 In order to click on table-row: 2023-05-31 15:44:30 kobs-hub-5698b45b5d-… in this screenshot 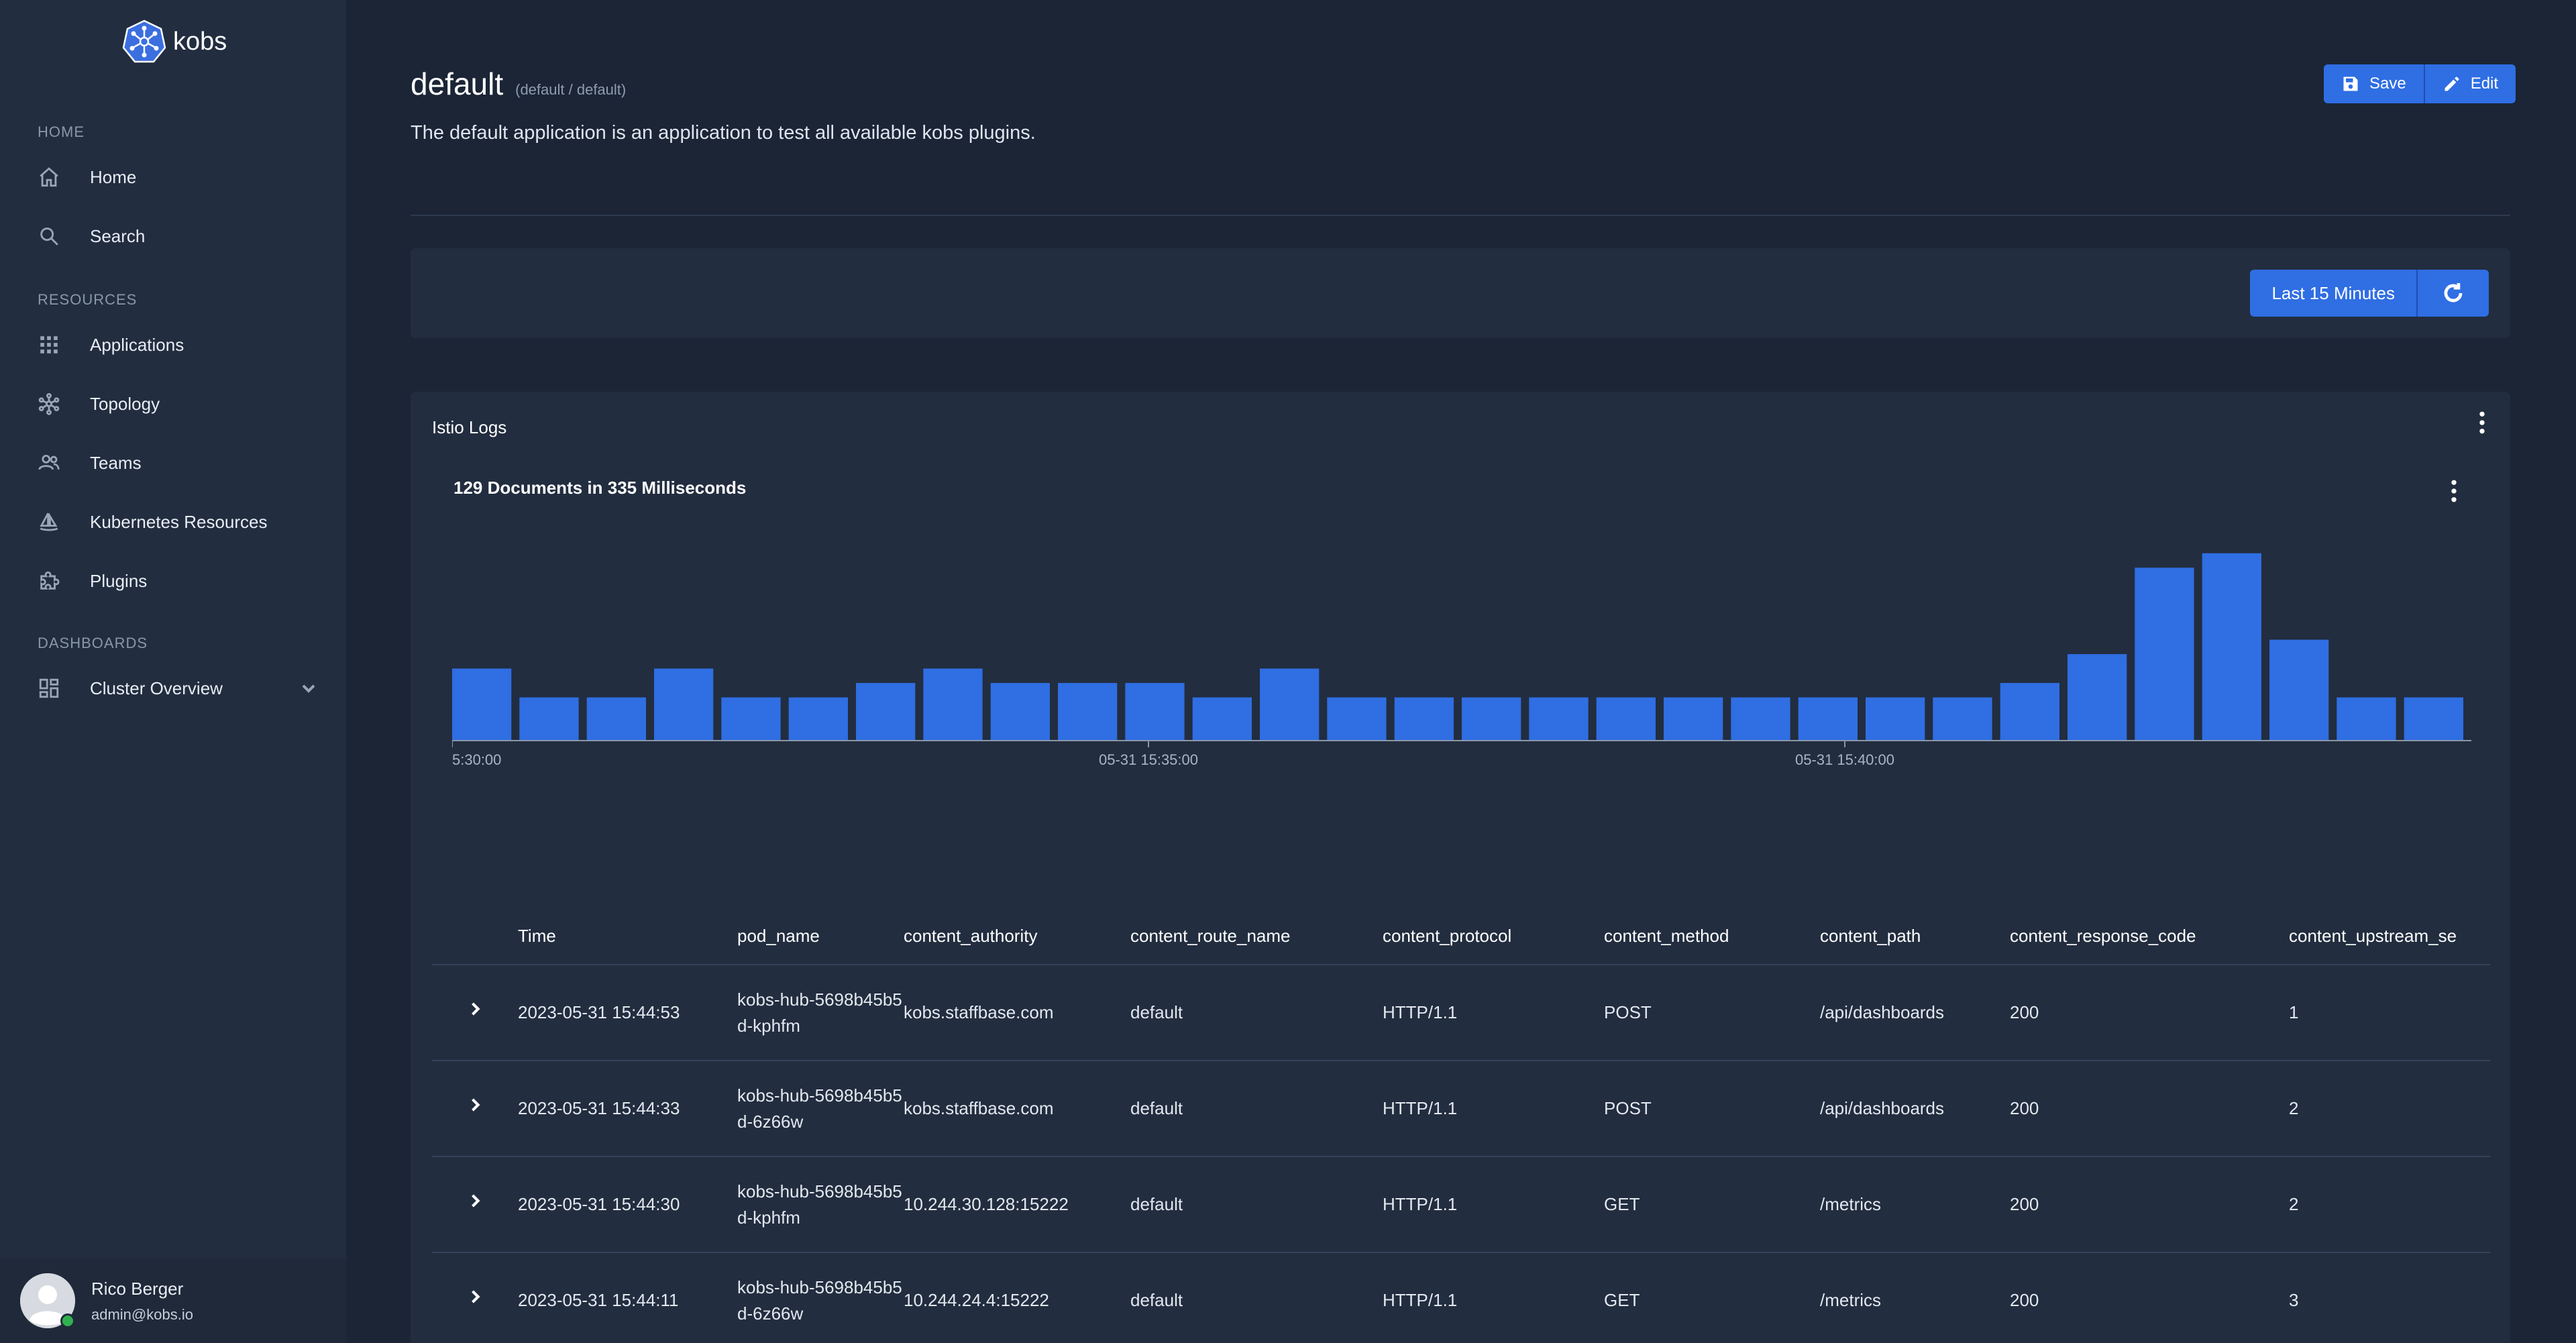, I will do `click(1461, 1205)`.